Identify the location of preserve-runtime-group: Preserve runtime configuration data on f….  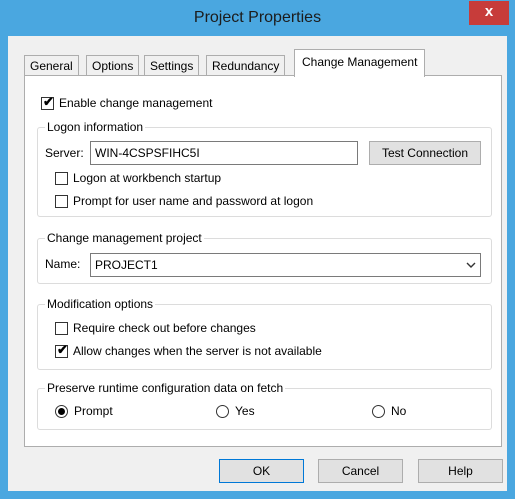
(264, 405).